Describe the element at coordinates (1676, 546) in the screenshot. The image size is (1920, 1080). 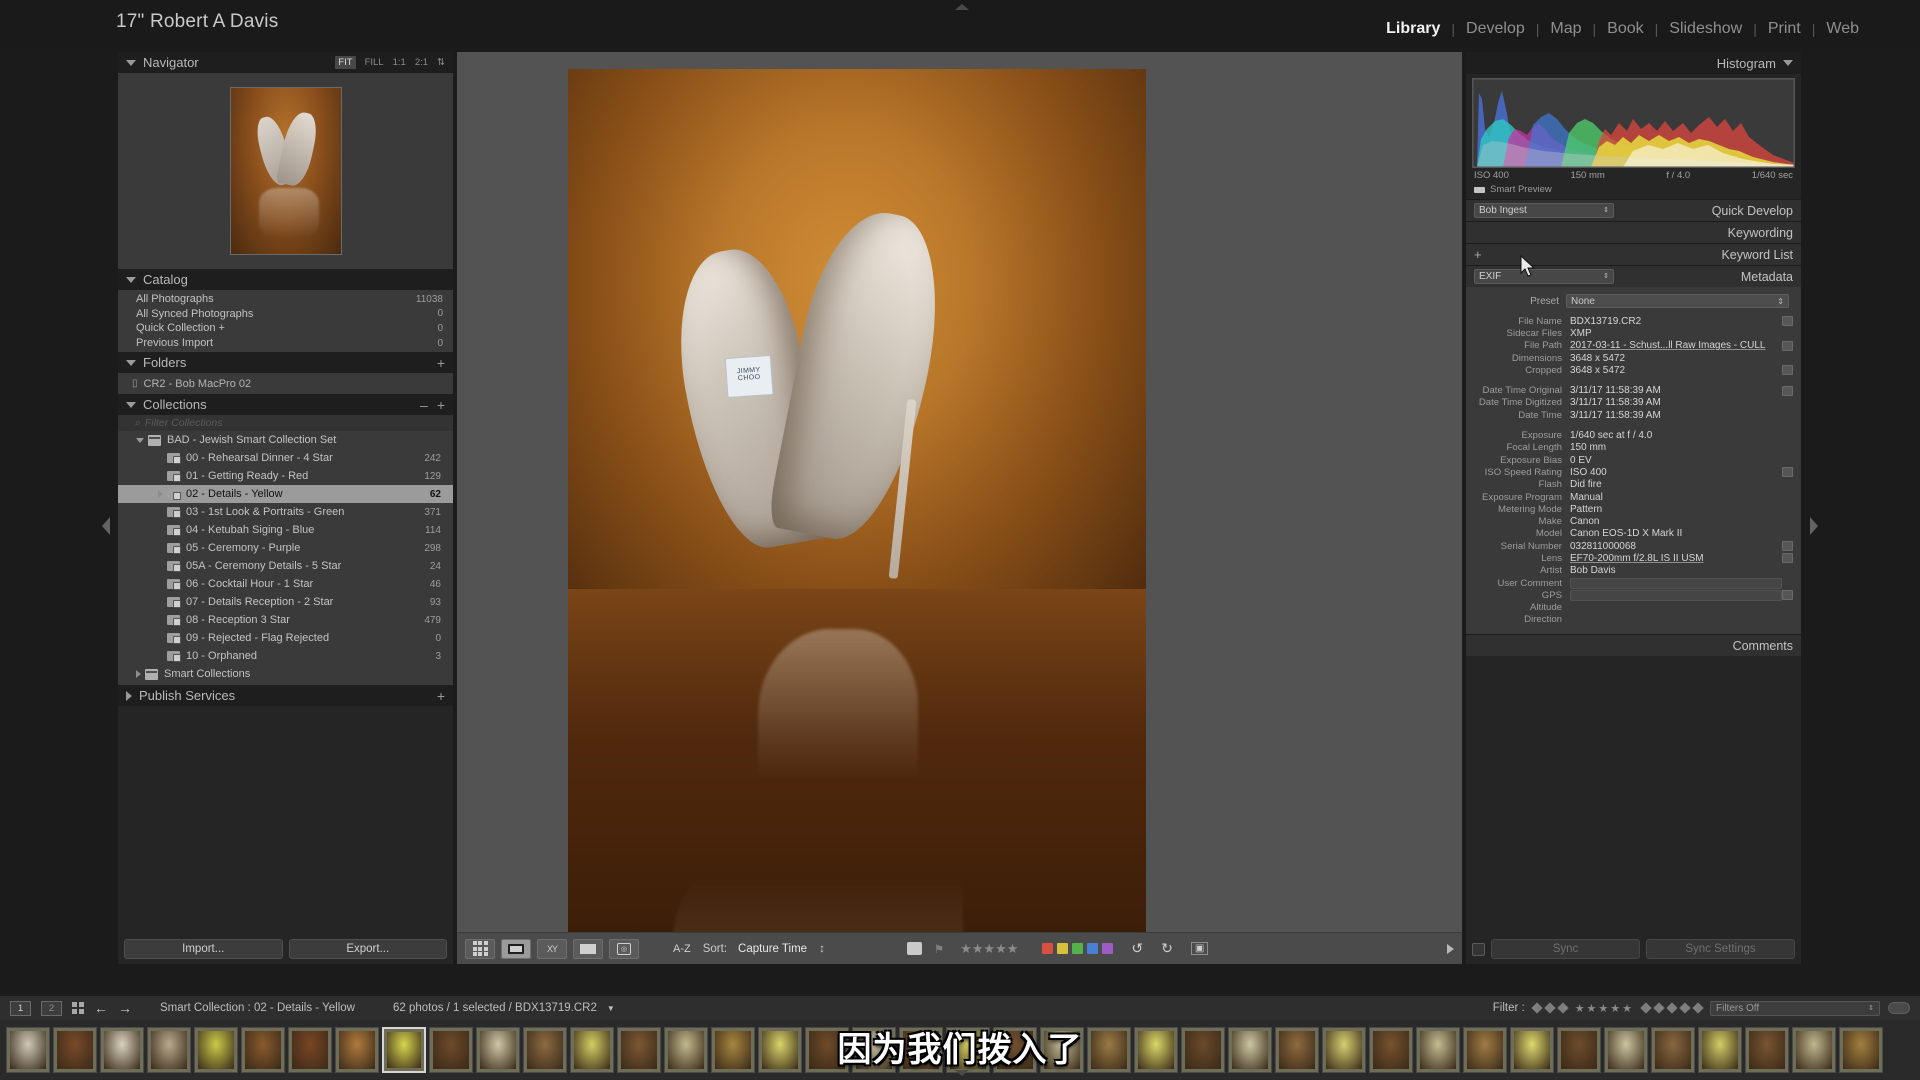
I see `metadata-value: 032811000068` at that location.